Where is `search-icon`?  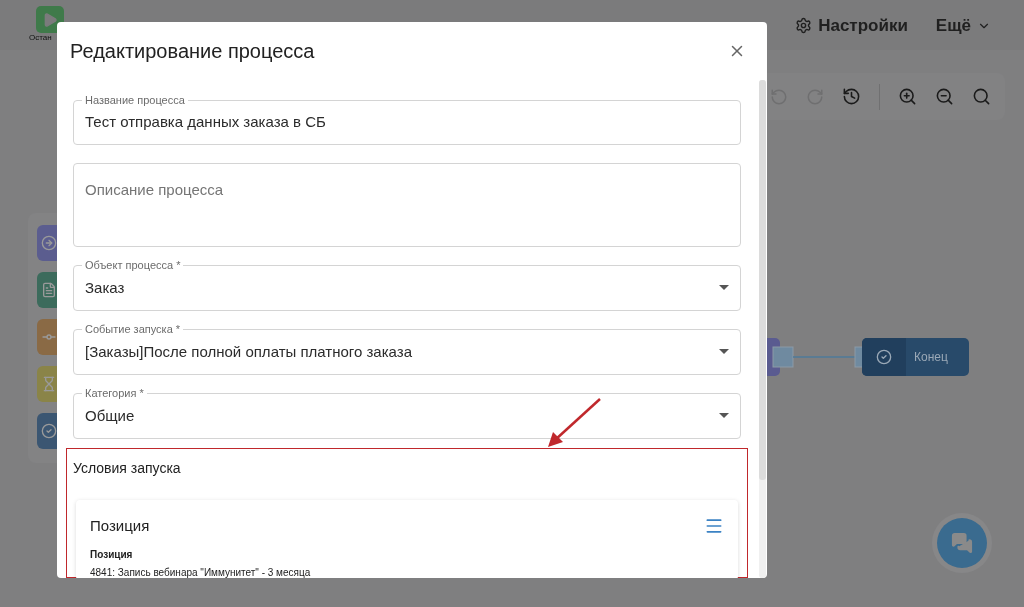 search-icon is located at coordinates (981, 96).